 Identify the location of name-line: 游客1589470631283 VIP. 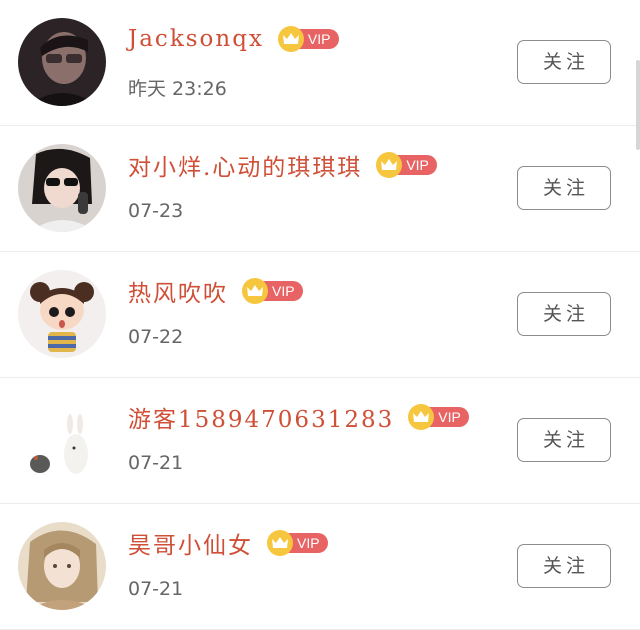
(298, 417).